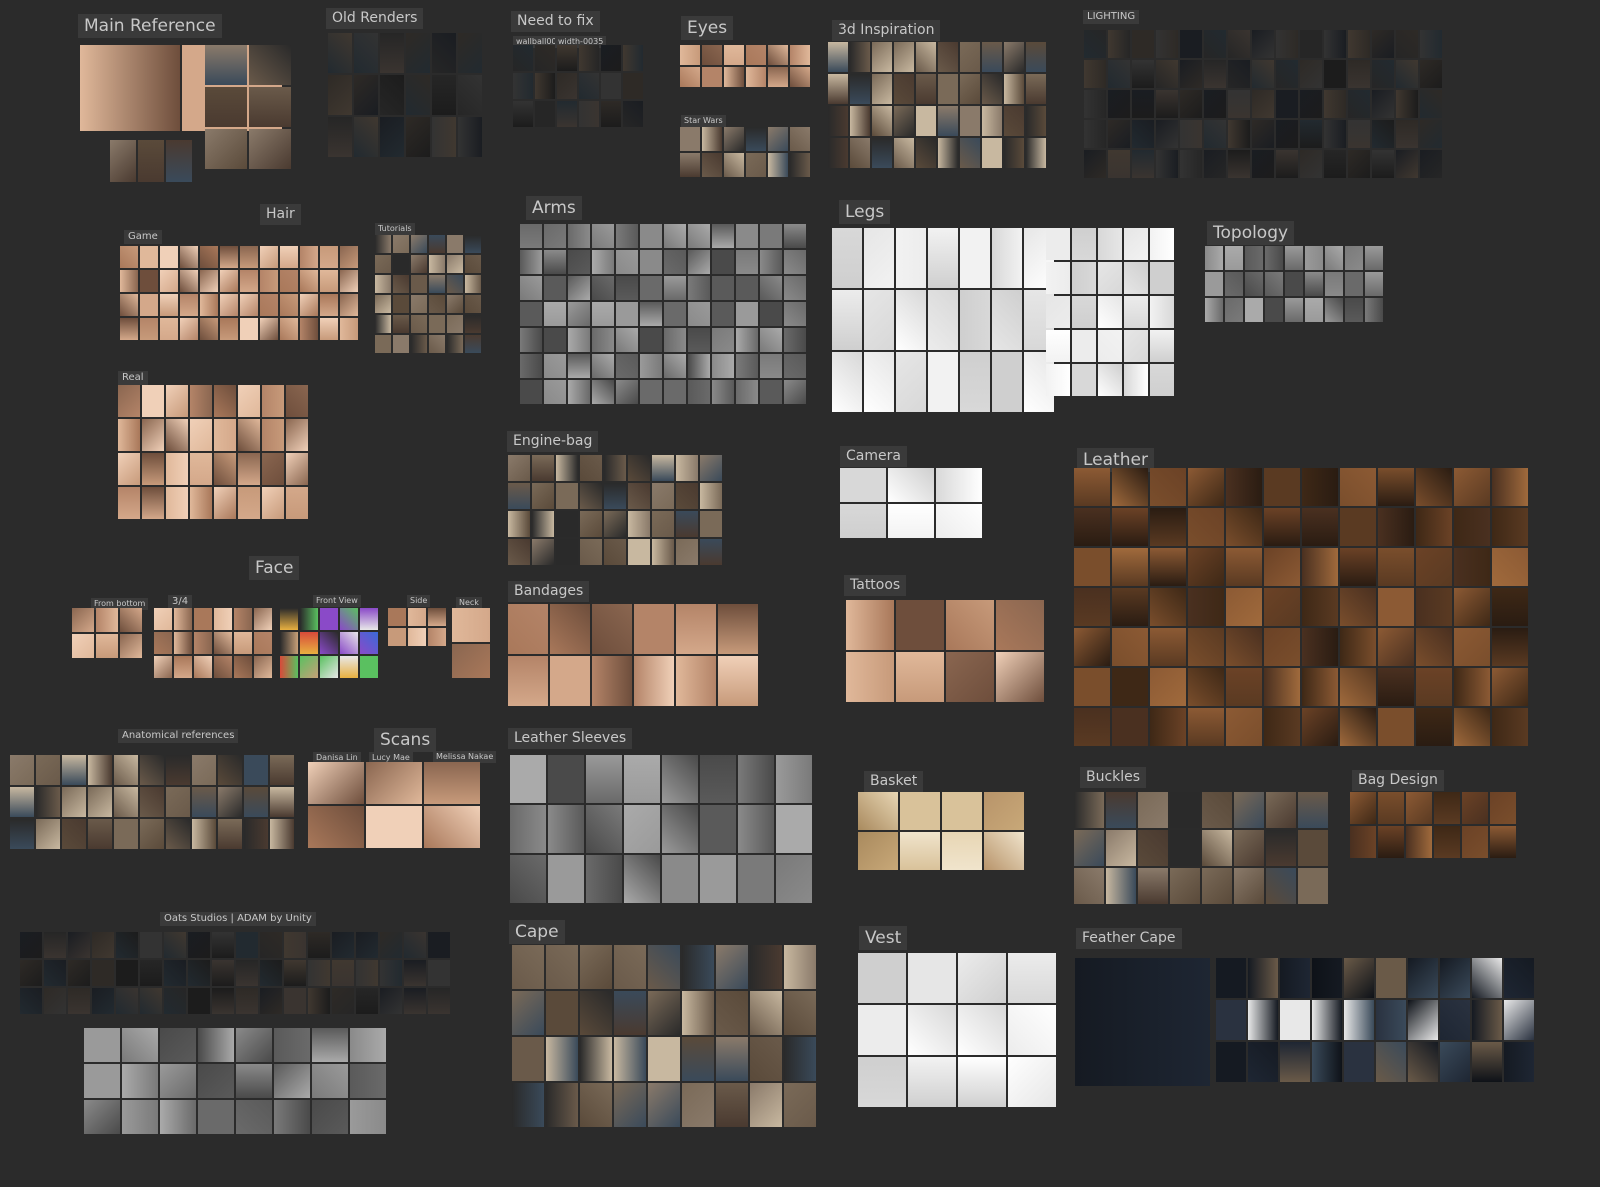 The width and height of the screenshot is (1600, 1187). Describe the element at coordinates (155, 812) in the screenshot. I see `anatomical-references-images` at that location.